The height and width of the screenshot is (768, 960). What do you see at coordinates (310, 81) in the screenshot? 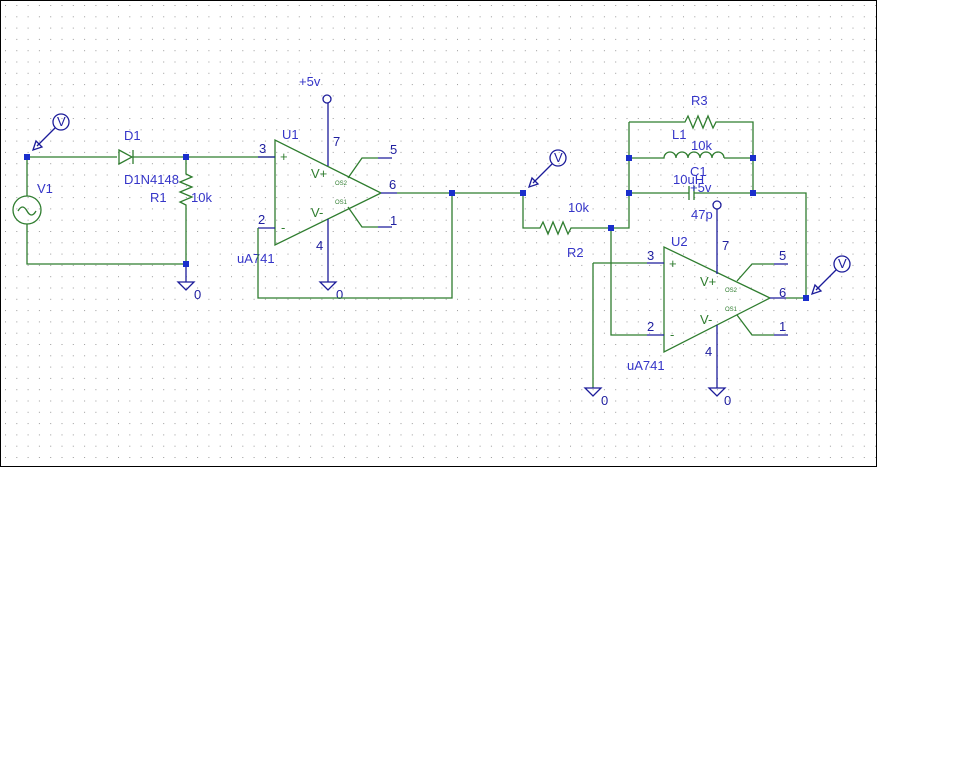
I see `u1-supply-label: +5v` at bounding box center [310, 81].